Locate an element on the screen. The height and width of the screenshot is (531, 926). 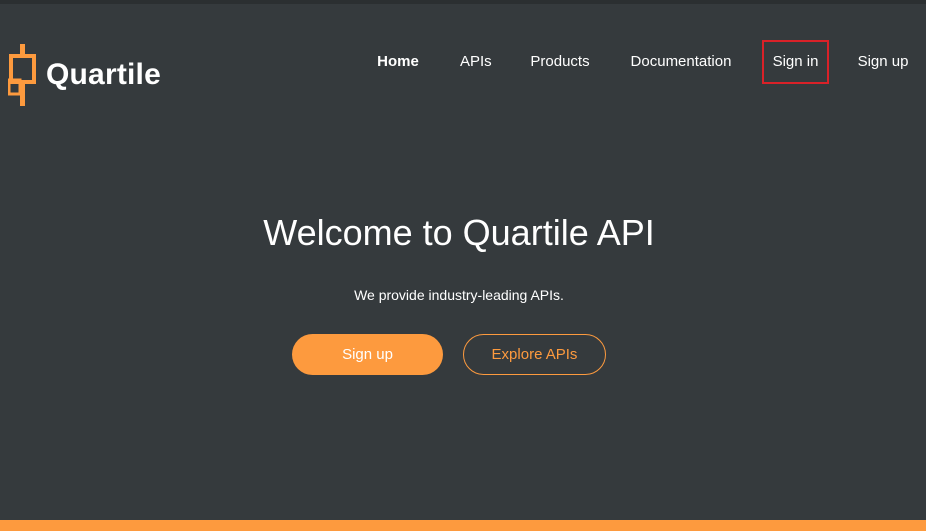
nav-products: Products is located at coordinates (560, 62).